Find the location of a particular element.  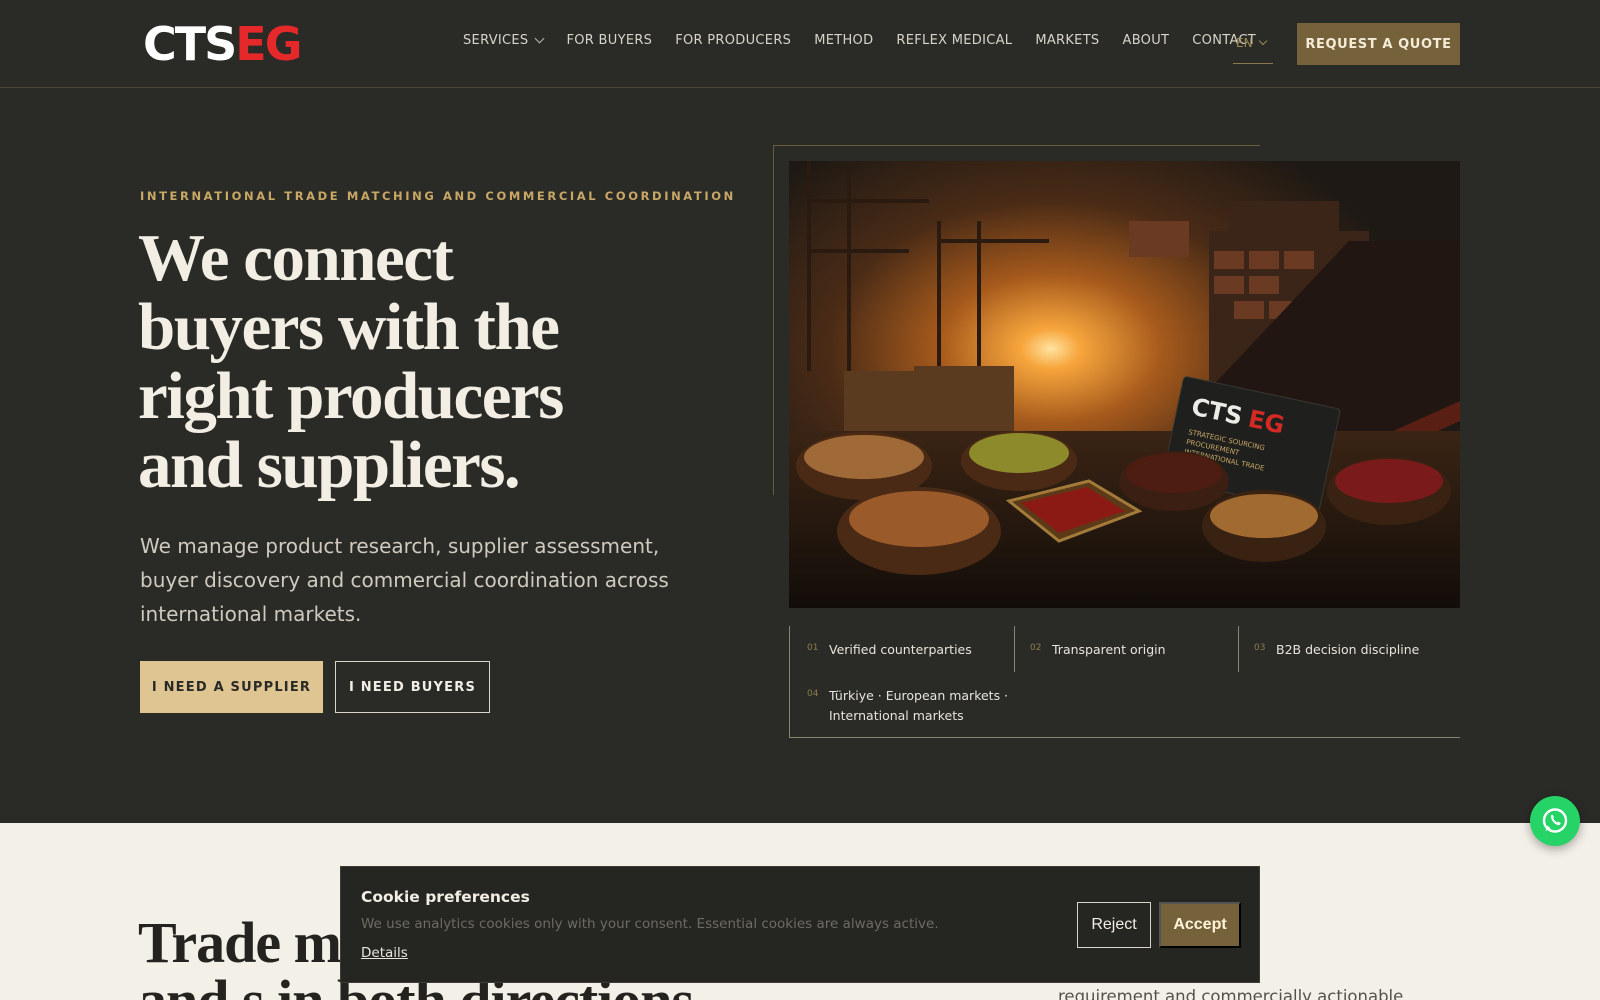

whatsapp-button is located at coordinates (1555, 821).